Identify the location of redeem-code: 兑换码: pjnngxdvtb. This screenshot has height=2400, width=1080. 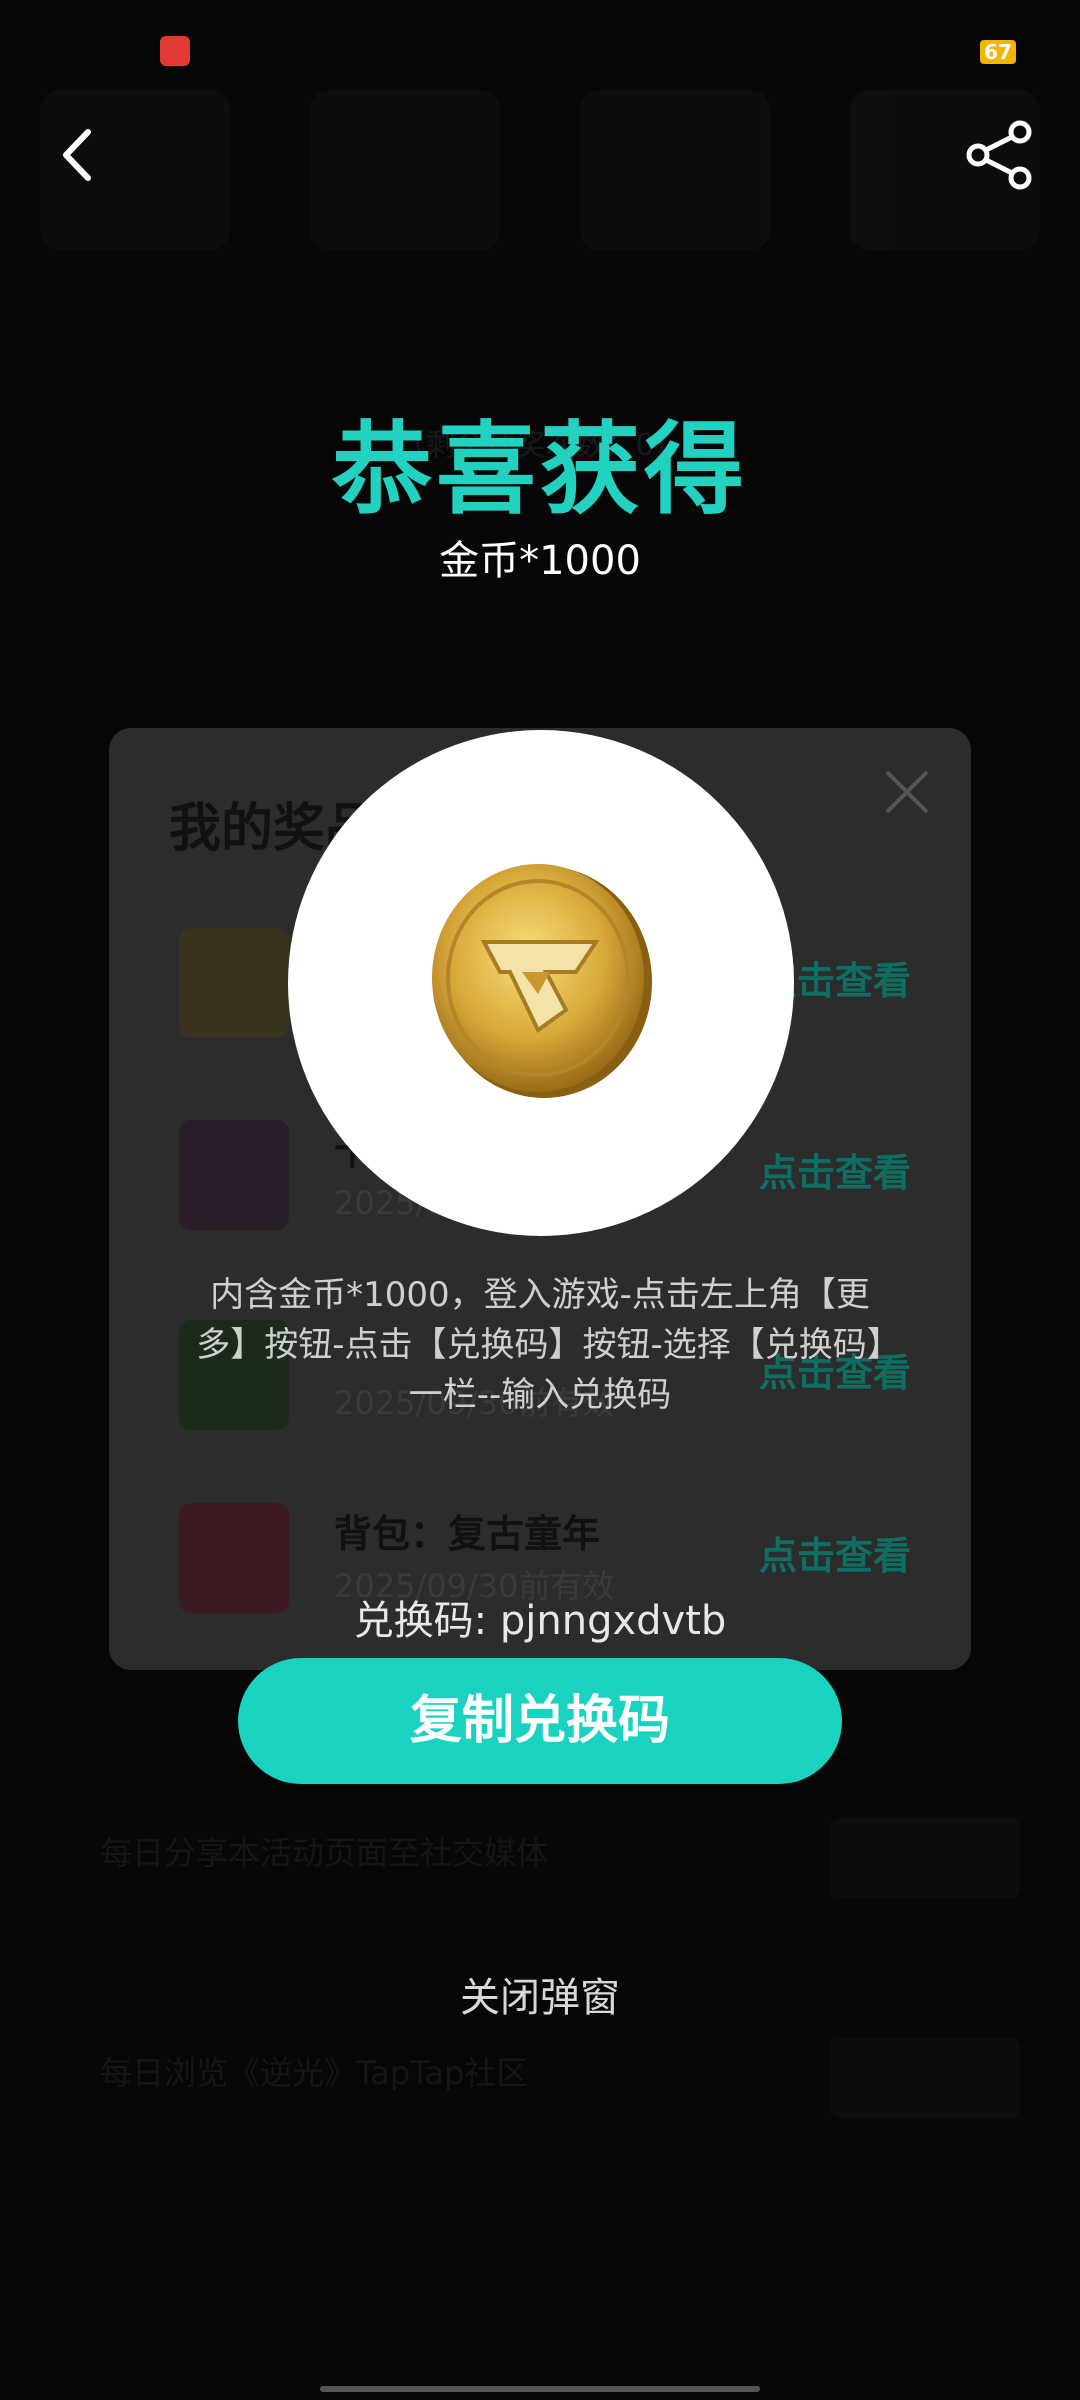
(540, 1621).